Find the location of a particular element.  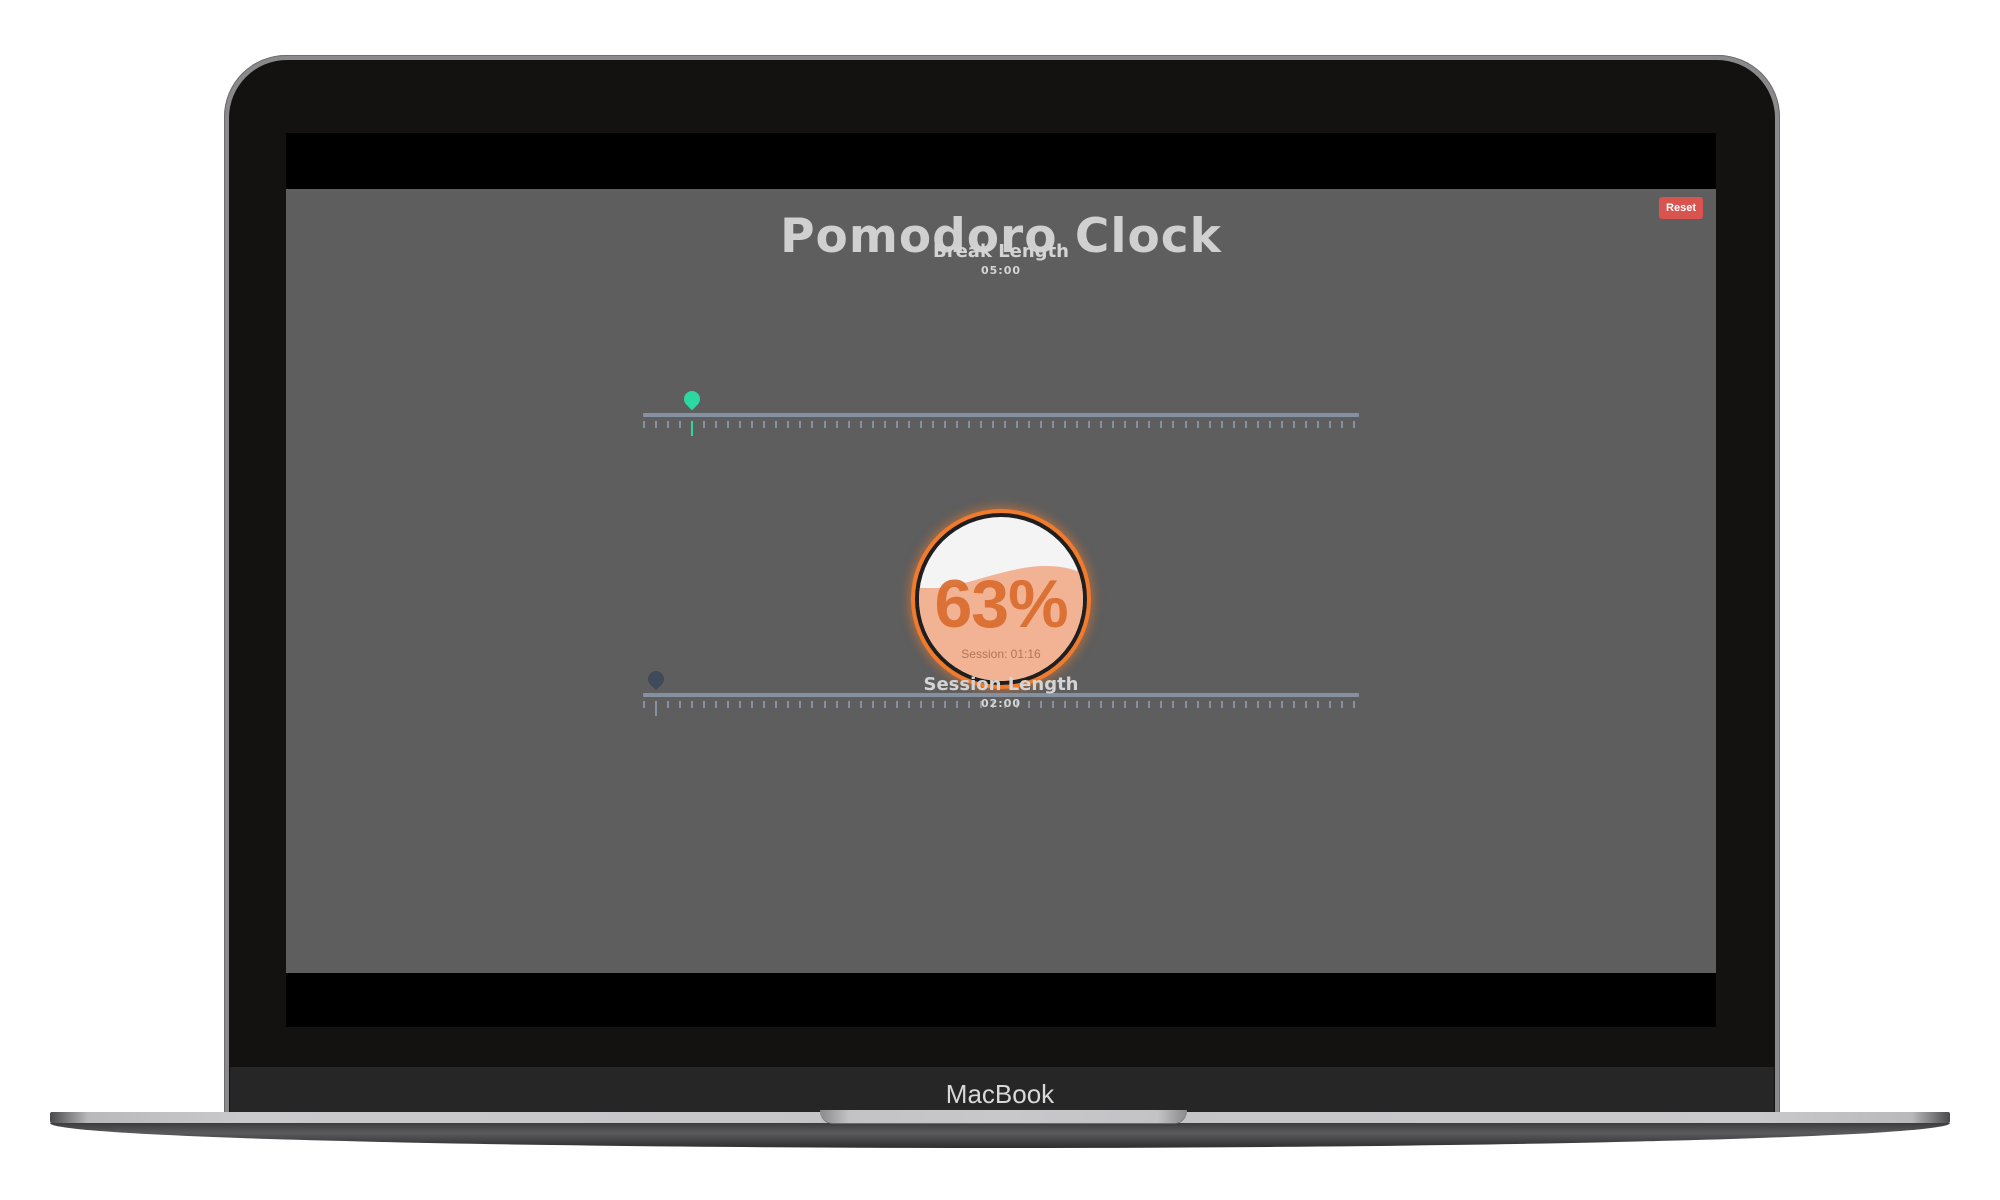

break-slider-track is located at coordinates (1001, 415).